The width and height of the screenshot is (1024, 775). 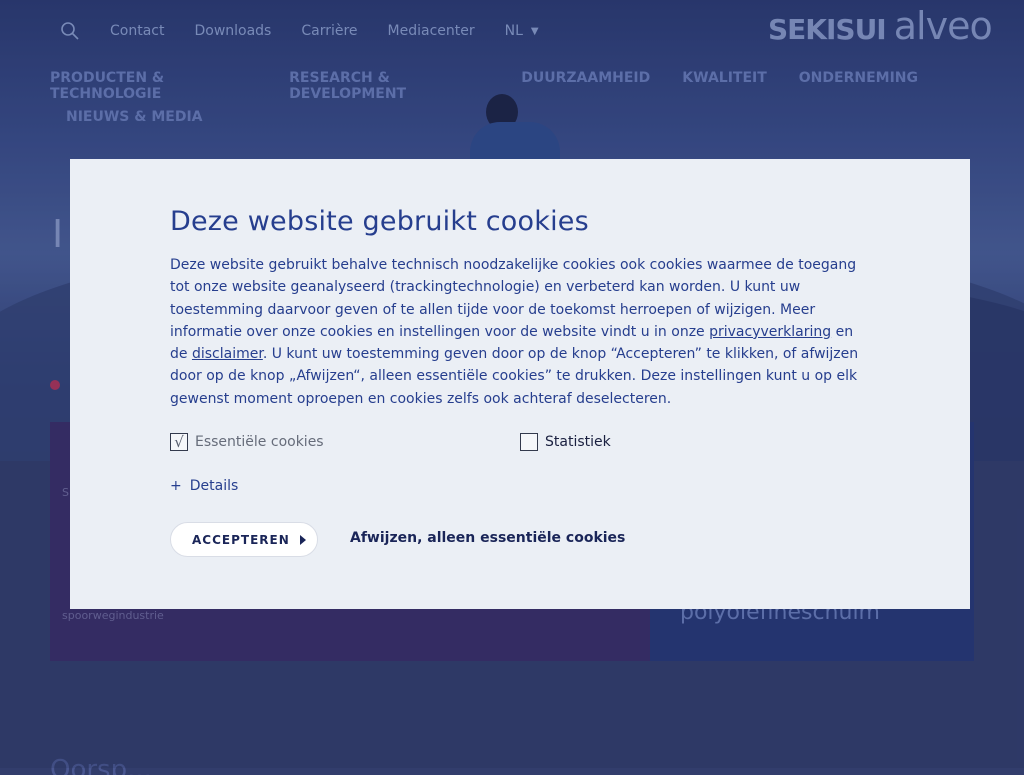 What do you see at coordinates (241, 539) in the screenshot?
I see `accept-button-label: ACCEPTEREN` at bounding box center [241, 539].